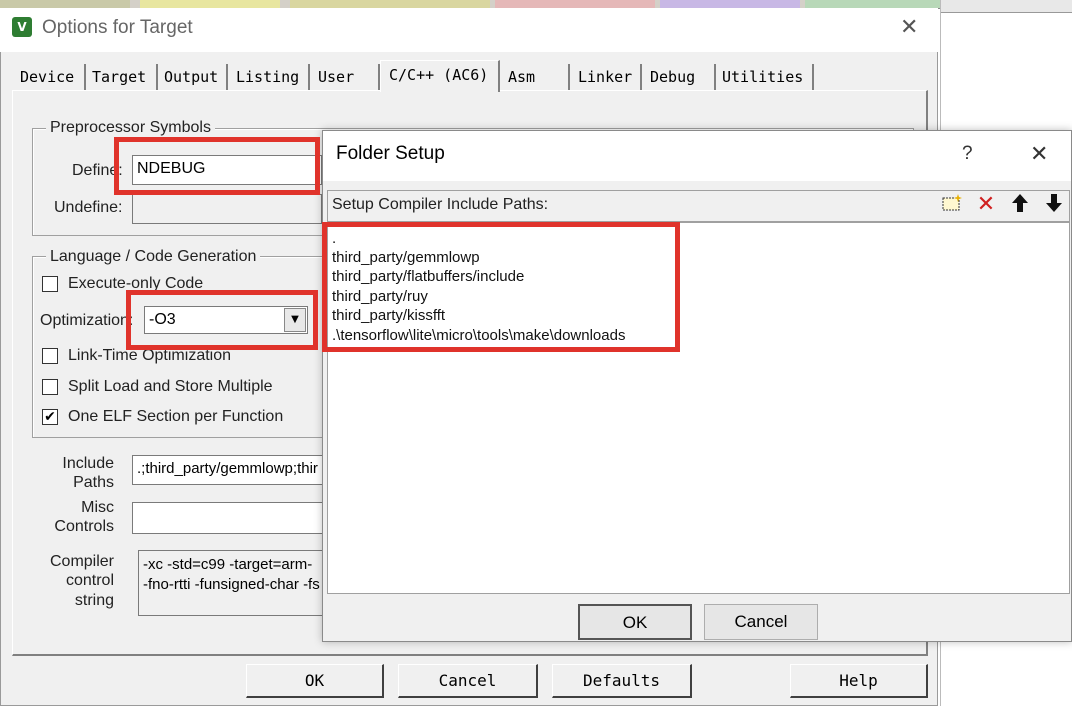 The width and height of the screenshot is (1072, 706). Describe the element at coordinates (346, 77) in the screenshot. I see `tab-user: User` at that location.